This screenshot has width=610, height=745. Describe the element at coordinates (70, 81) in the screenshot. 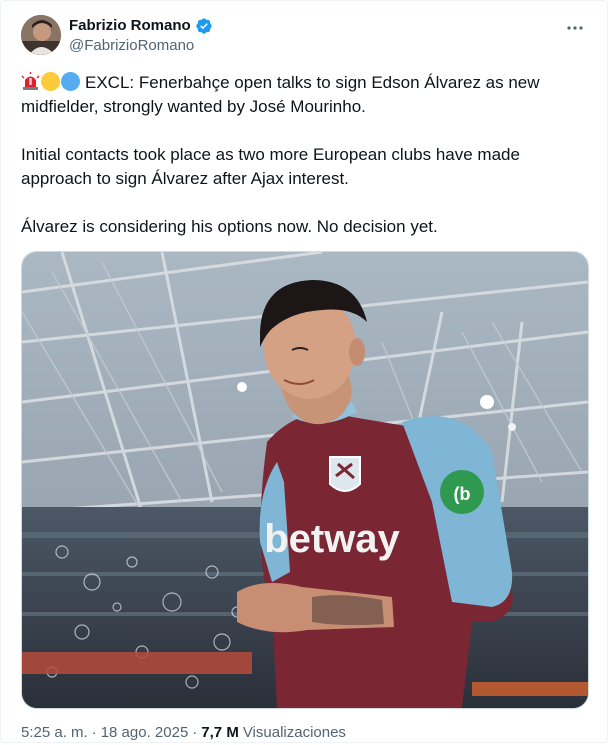

I see `blue-circle-emoji` at that location.